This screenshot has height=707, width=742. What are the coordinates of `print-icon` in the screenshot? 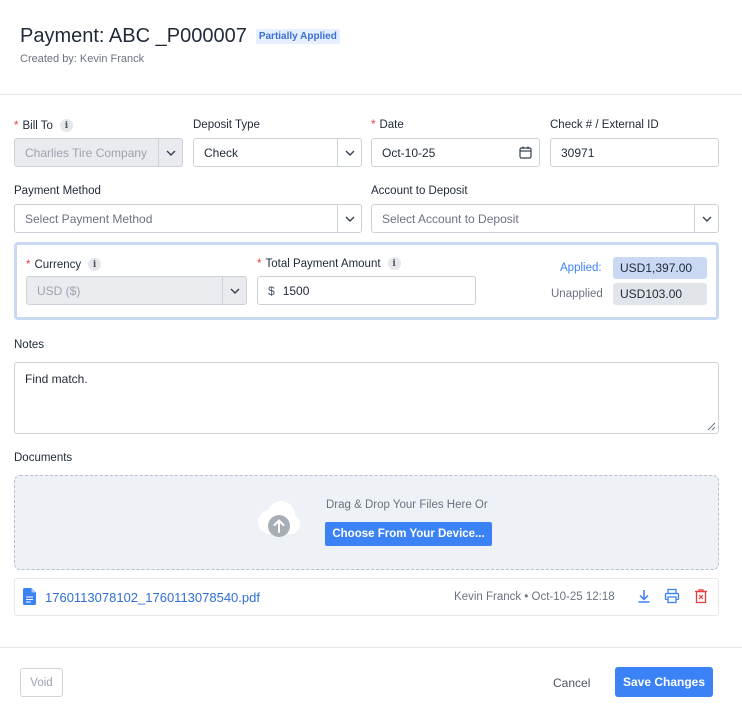 It's located at (672, 596).